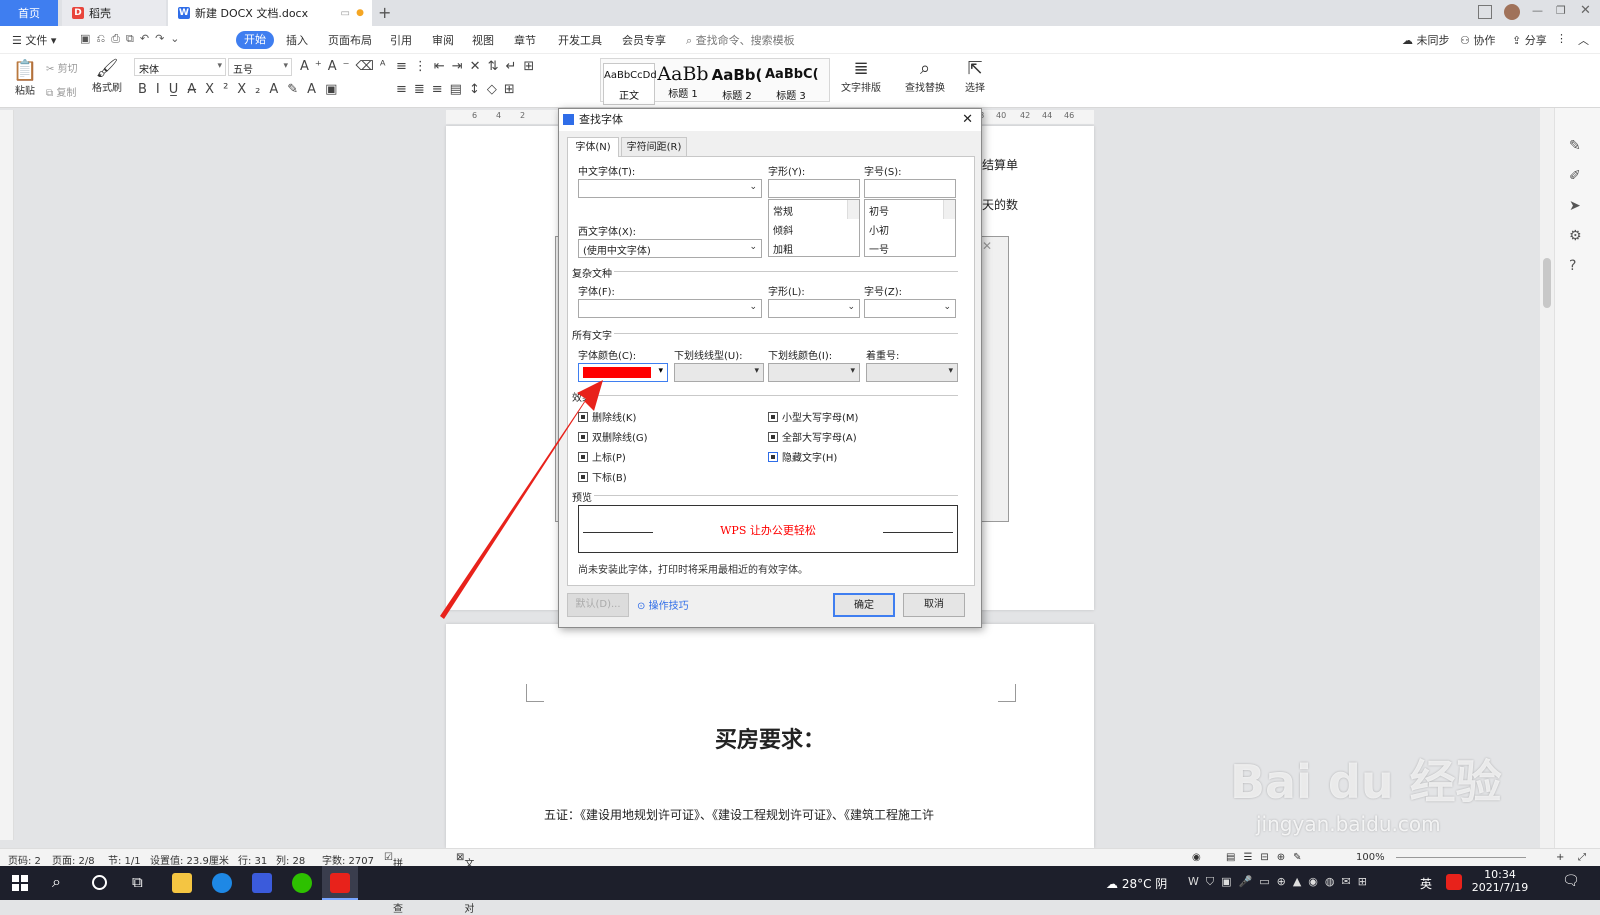 The image size is (1600, 915). I want to click on file-menu: ☰ 文件 ▾, so click(34, 40).